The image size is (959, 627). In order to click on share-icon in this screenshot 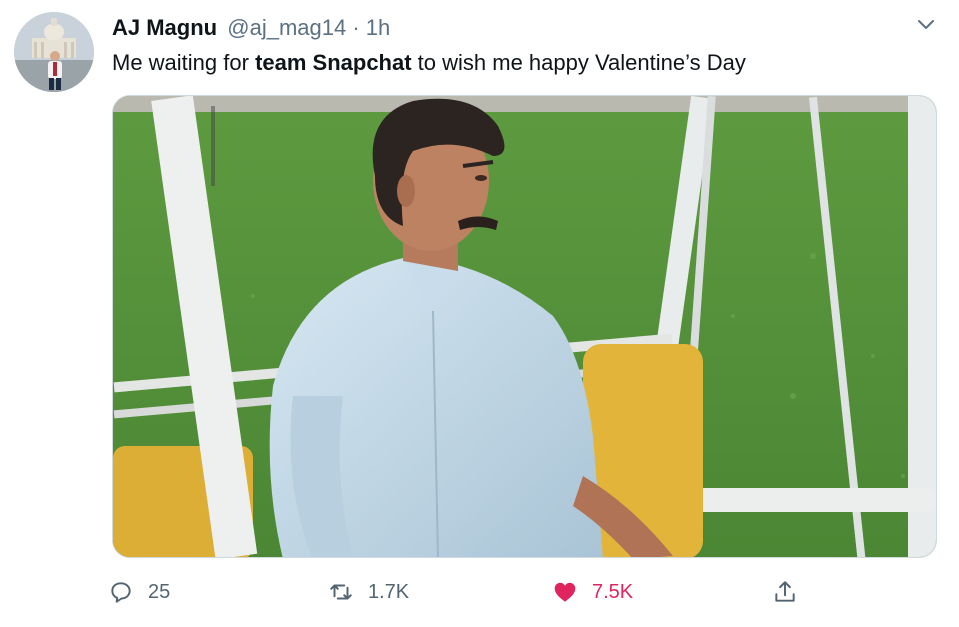, I will do `click(785, 591)`.